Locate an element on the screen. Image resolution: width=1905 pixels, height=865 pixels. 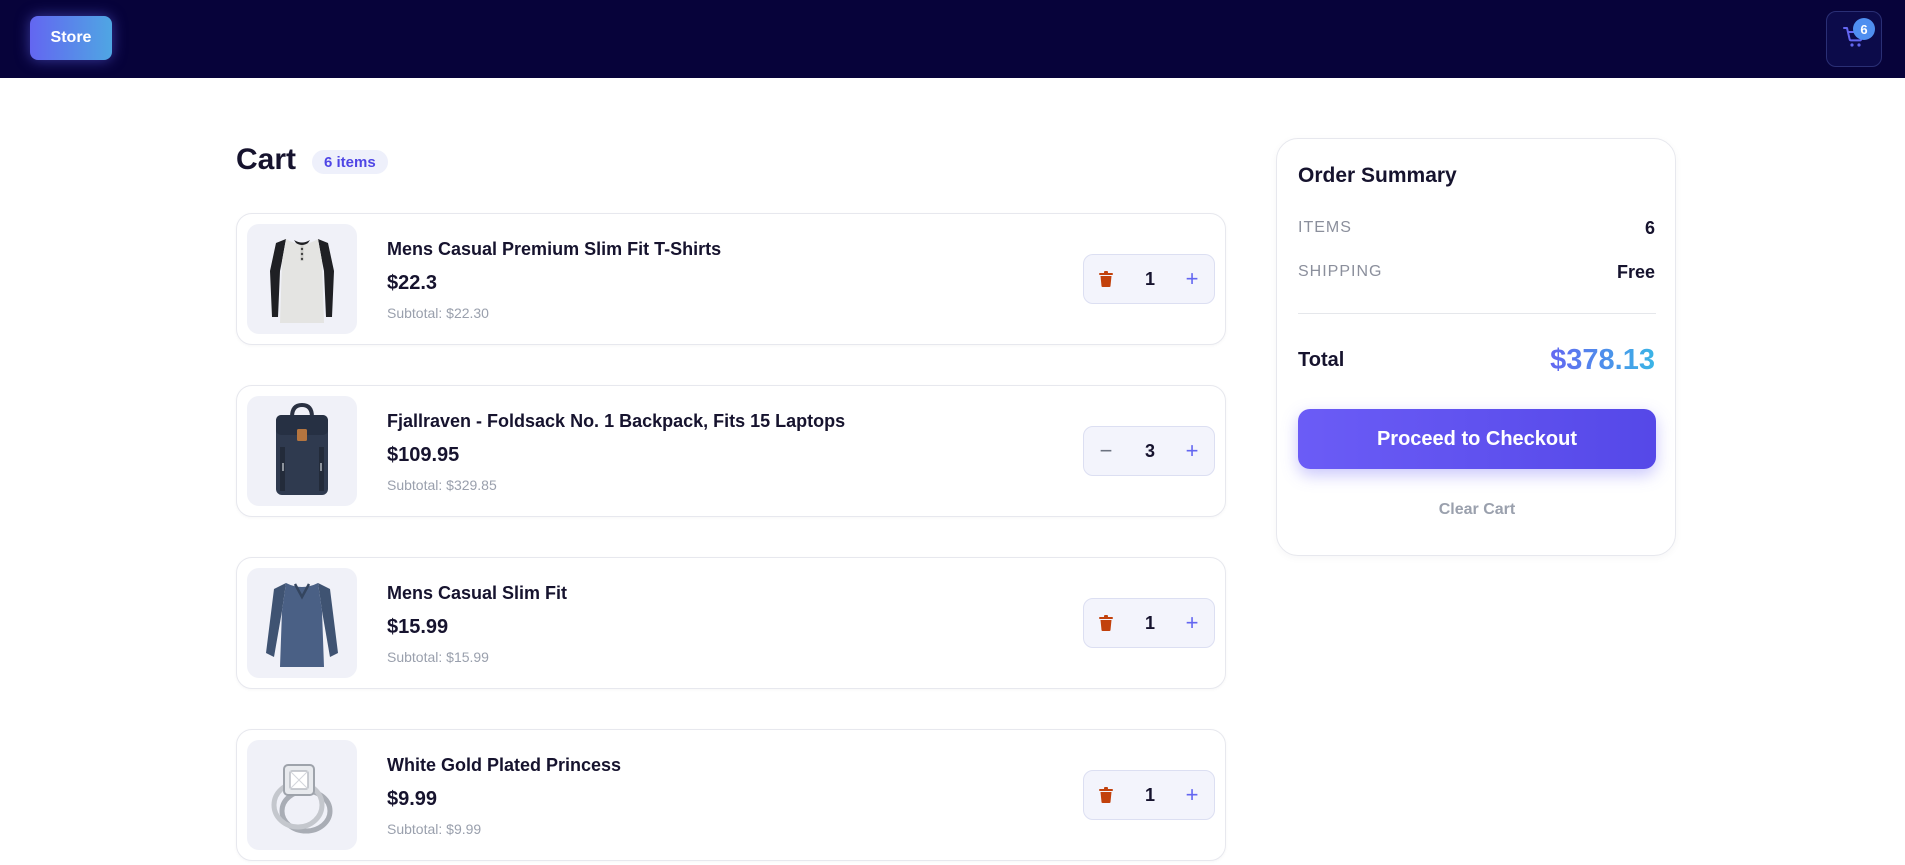
henley-shirt-image is located at coordinates (302, 281).